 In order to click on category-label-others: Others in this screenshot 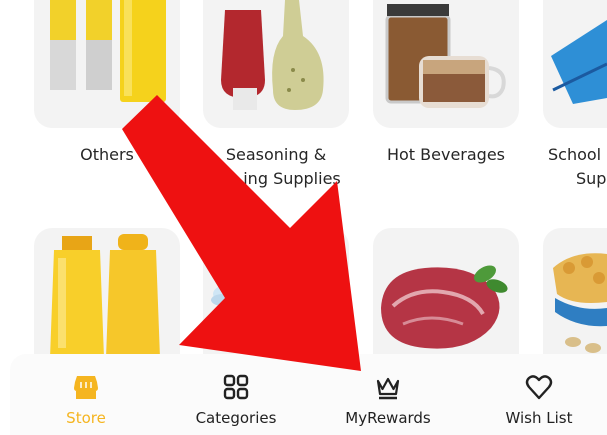, I will do `click(107, 154)`.